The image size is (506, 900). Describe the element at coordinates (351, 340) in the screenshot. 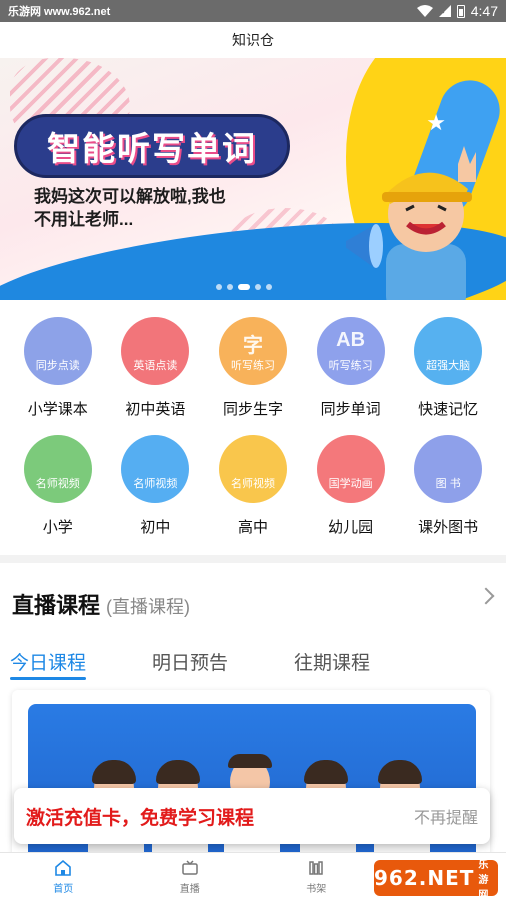

I see `feature-glyph: AB` at that location.